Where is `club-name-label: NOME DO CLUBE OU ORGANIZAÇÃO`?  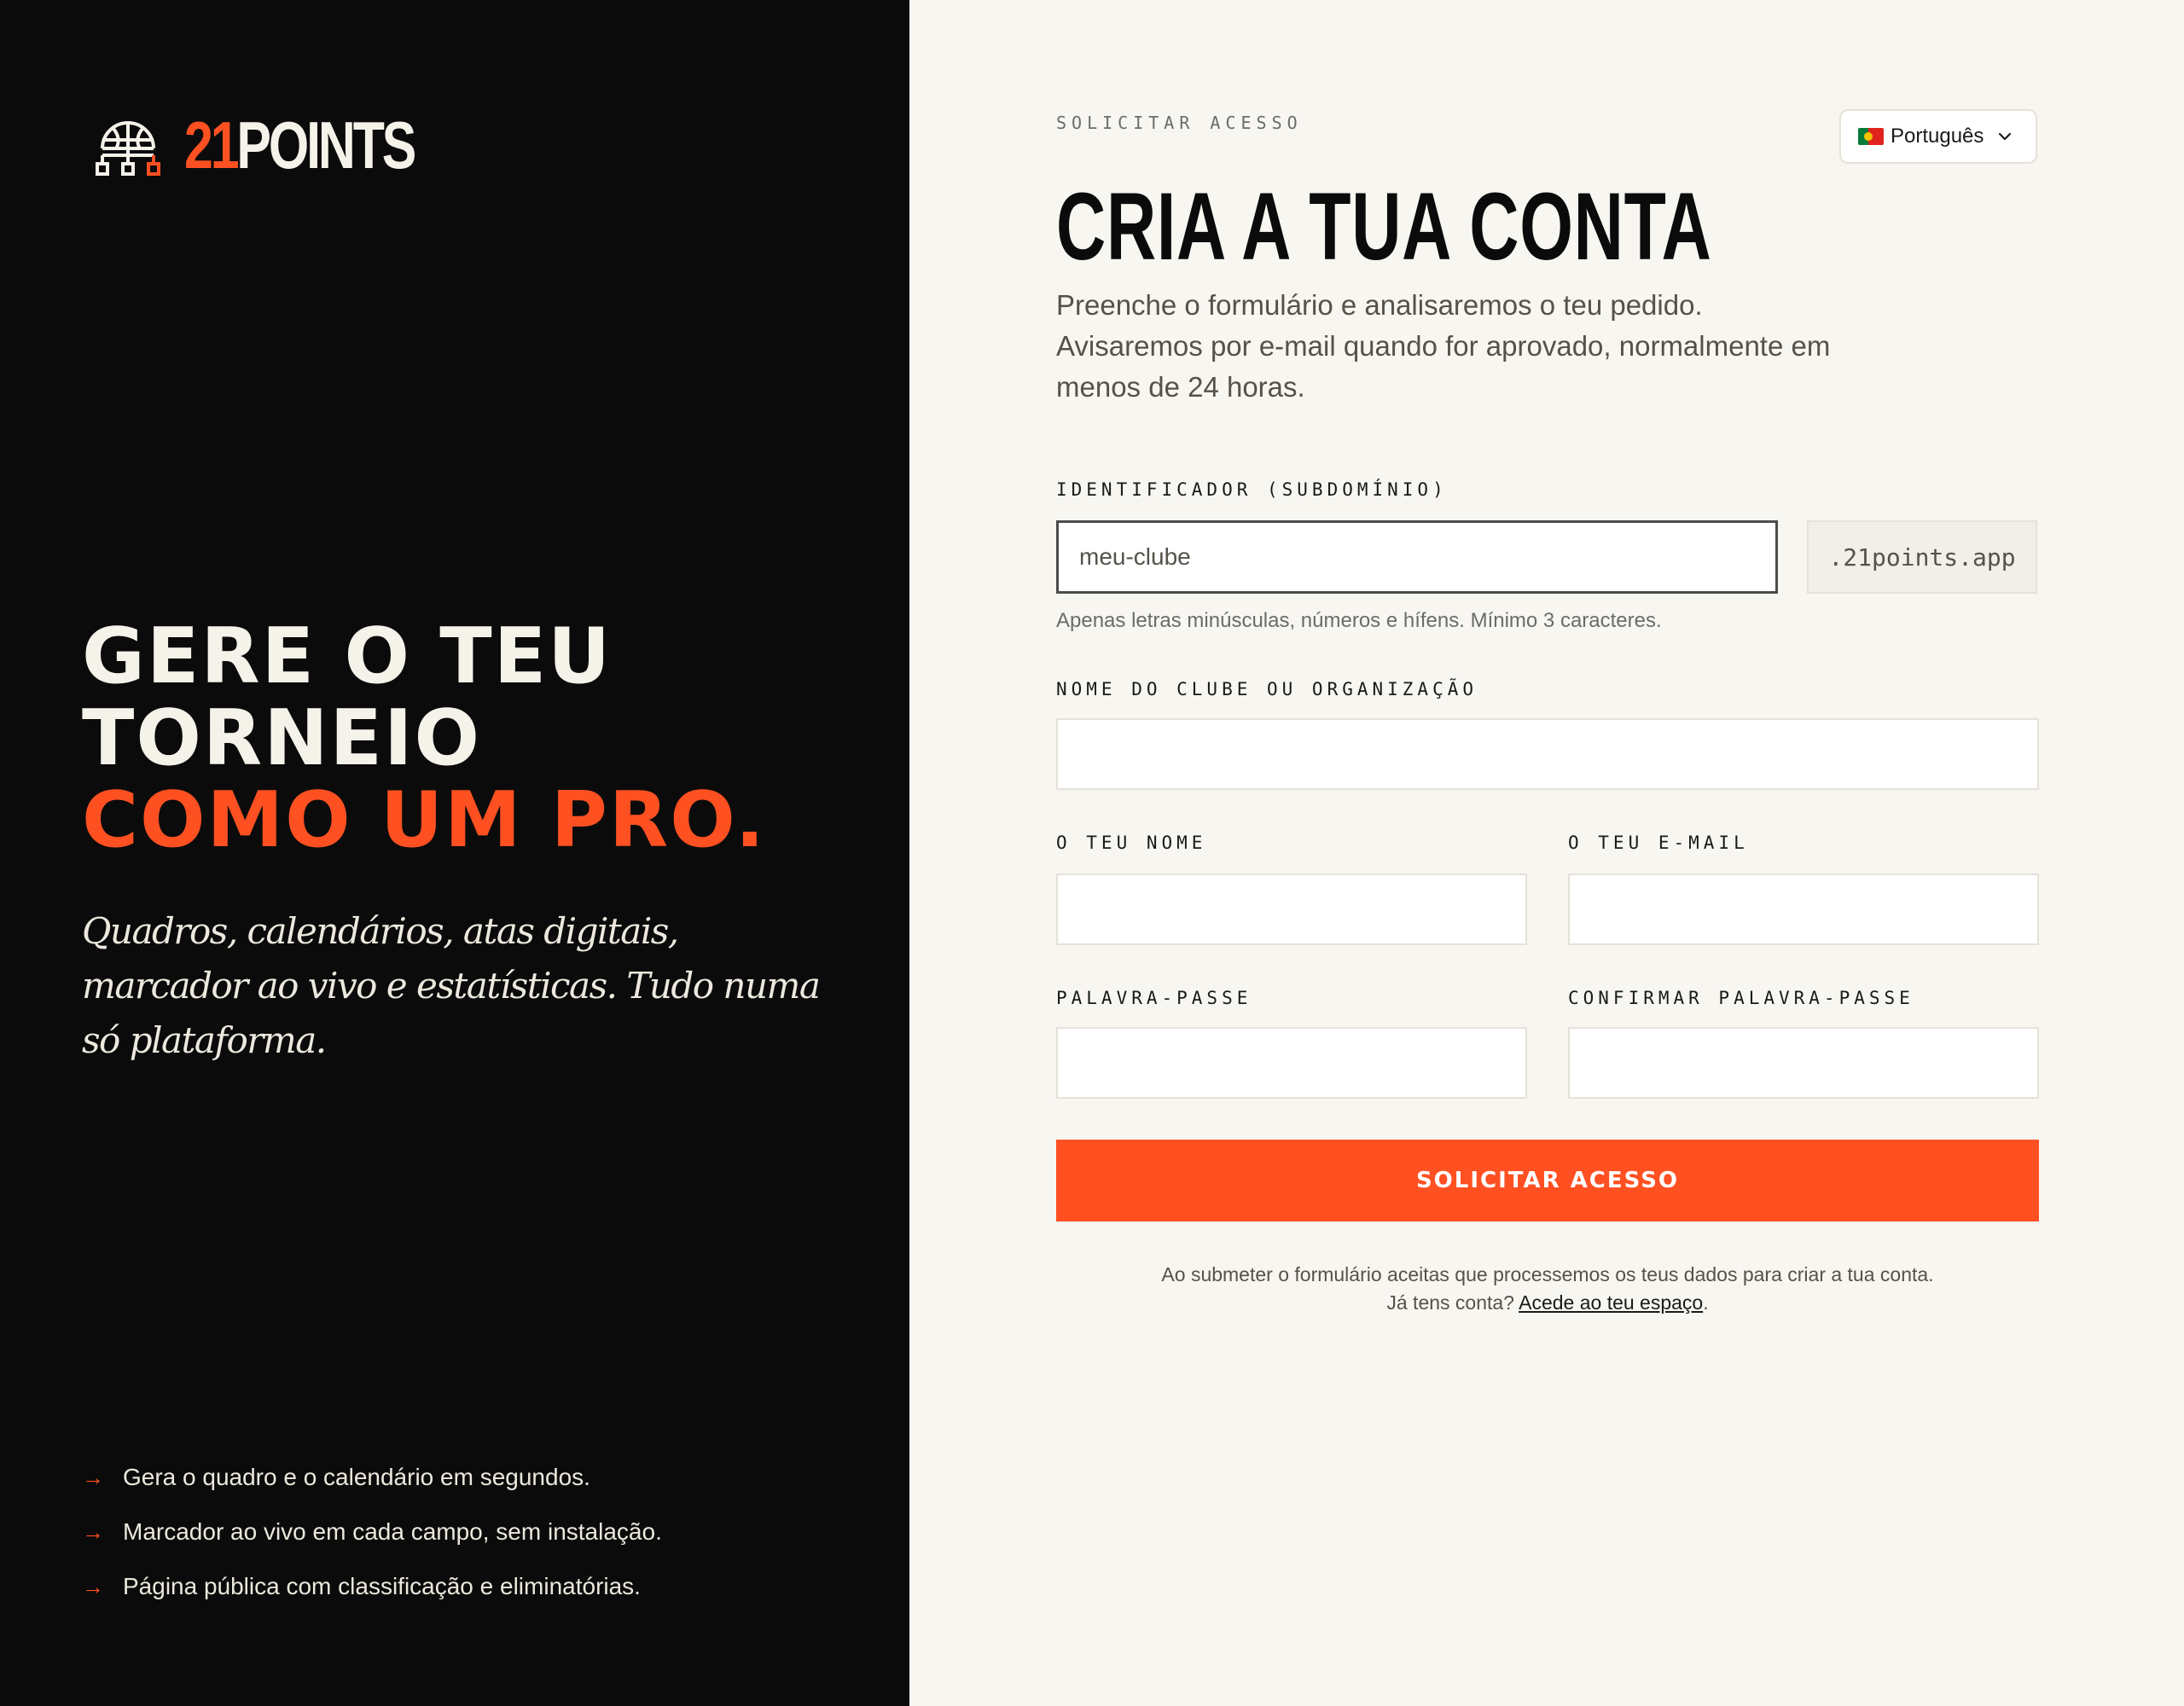
club-name-label: NOME DO CLUBE OU ORGANIZAÇÃO is located at coordinates (1267, 689).